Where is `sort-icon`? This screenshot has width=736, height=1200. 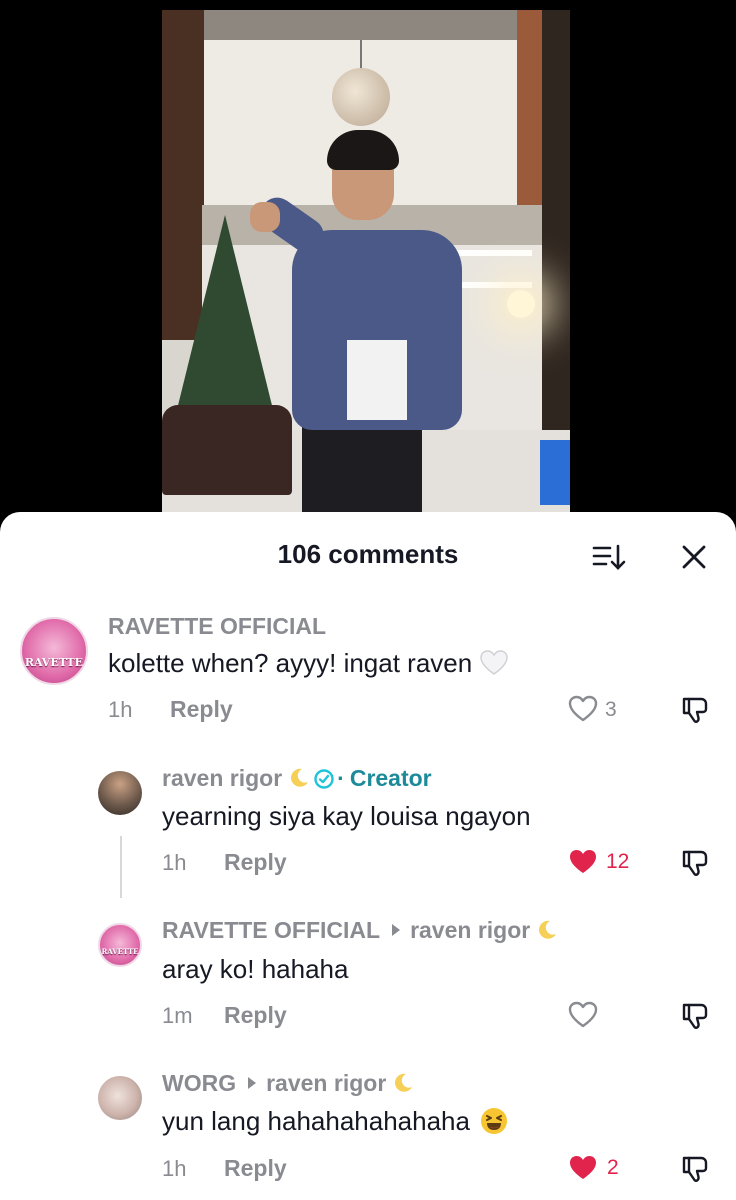 sort-icon is located at coordinates (609, 557).